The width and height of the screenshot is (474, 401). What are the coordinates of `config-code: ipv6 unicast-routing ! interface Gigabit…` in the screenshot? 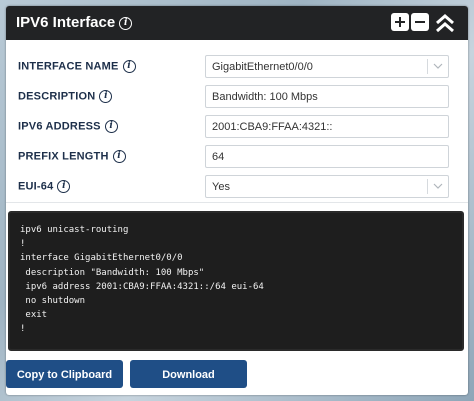 It's located at (142, 280).